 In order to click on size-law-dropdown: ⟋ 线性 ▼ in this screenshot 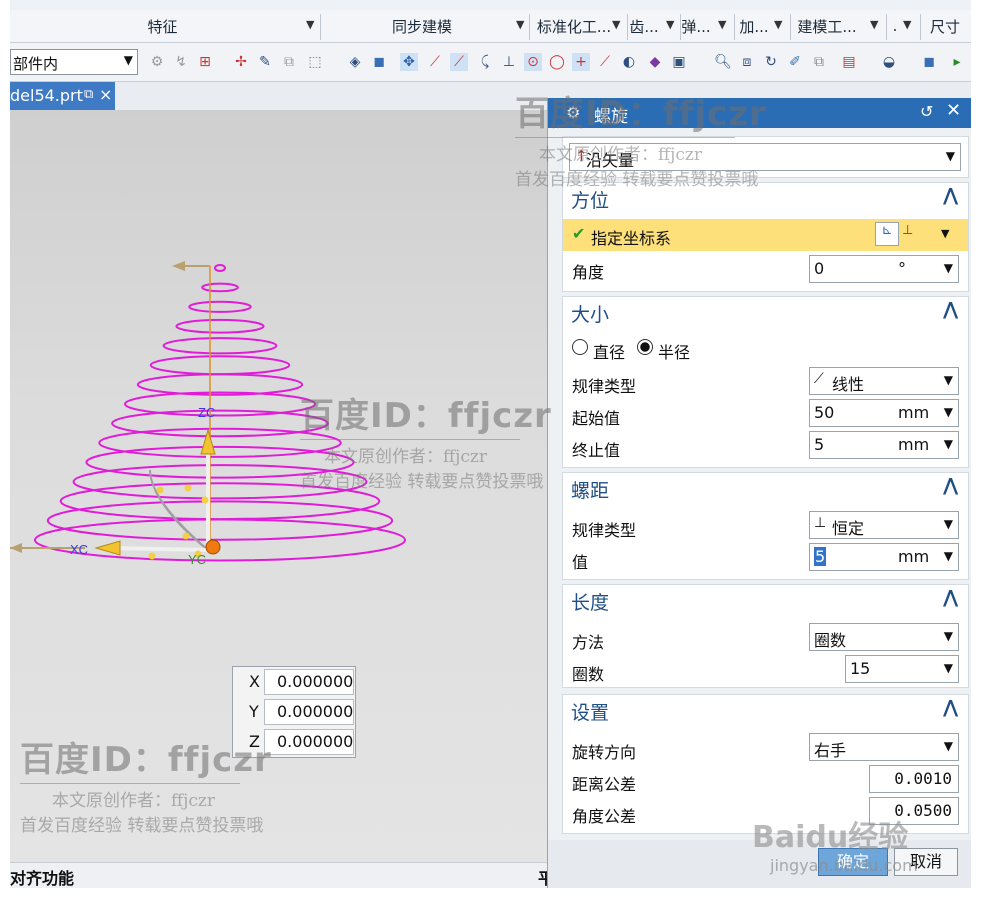, I will do `click(884, 381)`.